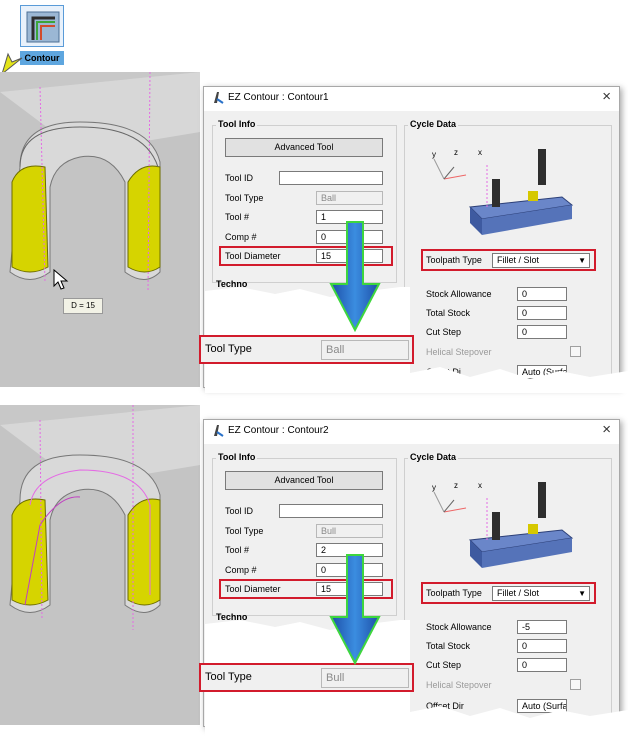 The image size is (628, 745). What do you see at coordinates (42, 58) in the screenshot?
I see `contour-label: Contour` at bounding box center [42, 58].